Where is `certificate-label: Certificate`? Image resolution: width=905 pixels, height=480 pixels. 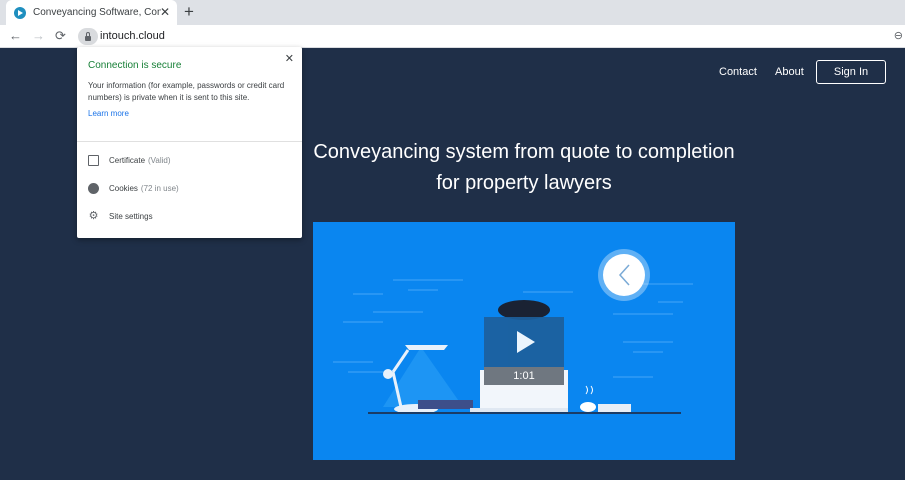 certificate-label: Certificate is located at coordinates (127, 160).